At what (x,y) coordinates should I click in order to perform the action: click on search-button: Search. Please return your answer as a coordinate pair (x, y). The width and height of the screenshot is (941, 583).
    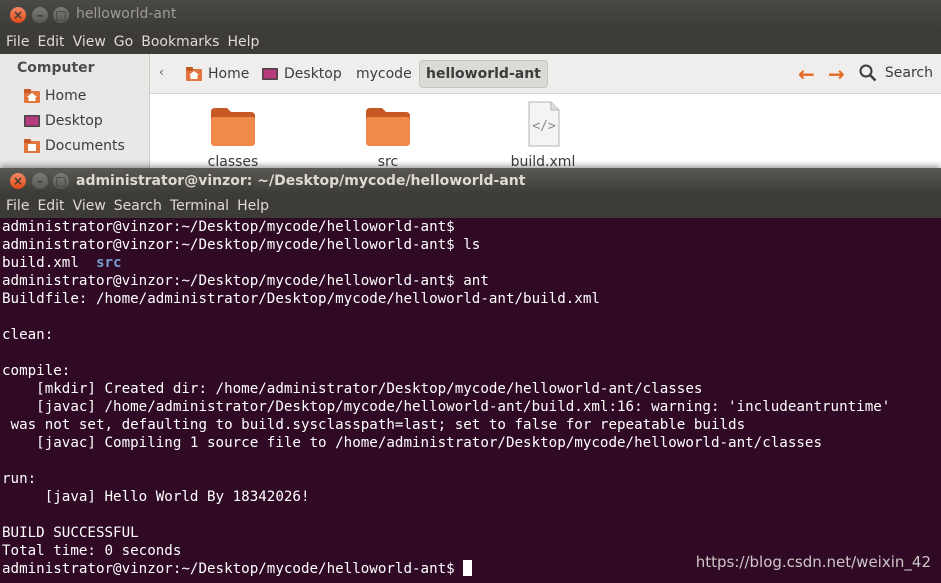
    Looking at the image, I should click on (896, 73).